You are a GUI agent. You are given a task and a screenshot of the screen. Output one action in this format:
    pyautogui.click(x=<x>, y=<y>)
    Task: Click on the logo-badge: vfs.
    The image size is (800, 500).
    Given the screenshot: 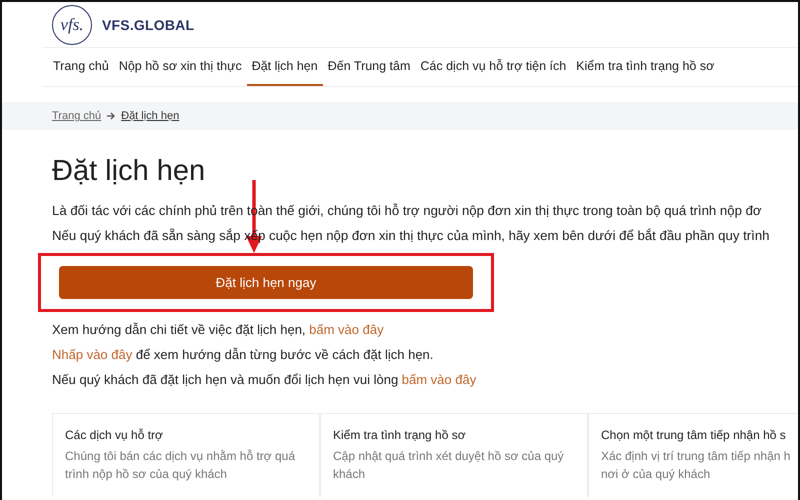 What is the action you would take?
    pyautogui.click(x=72, y=25)
    